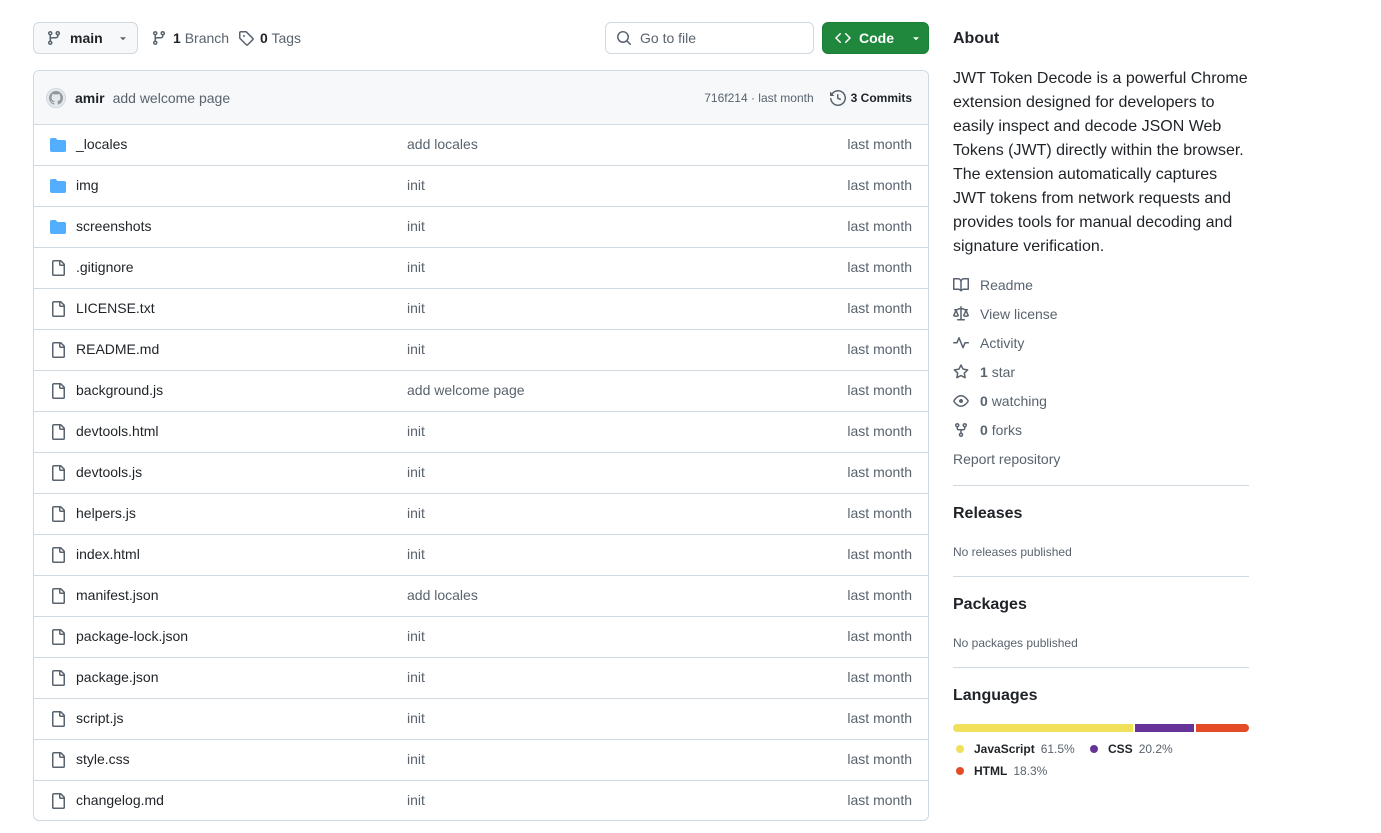  Describe the element at coordinates (109, 472) in the screenshot. I see `file-name-link: devtools.js` at that location.